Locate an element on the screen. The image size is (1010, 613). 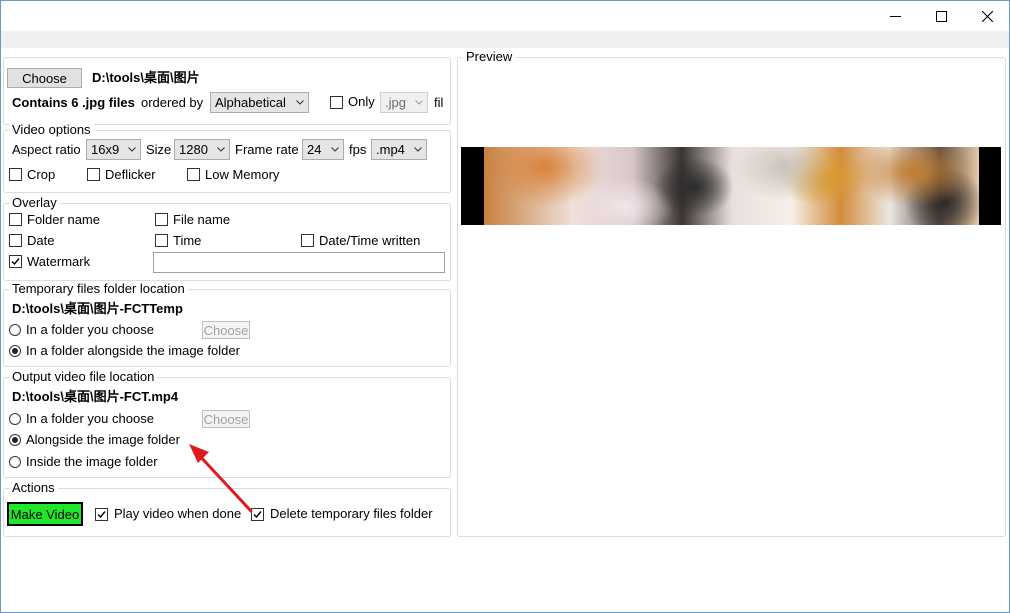
extension-select: .jpg is located at coordinates (404, 102).